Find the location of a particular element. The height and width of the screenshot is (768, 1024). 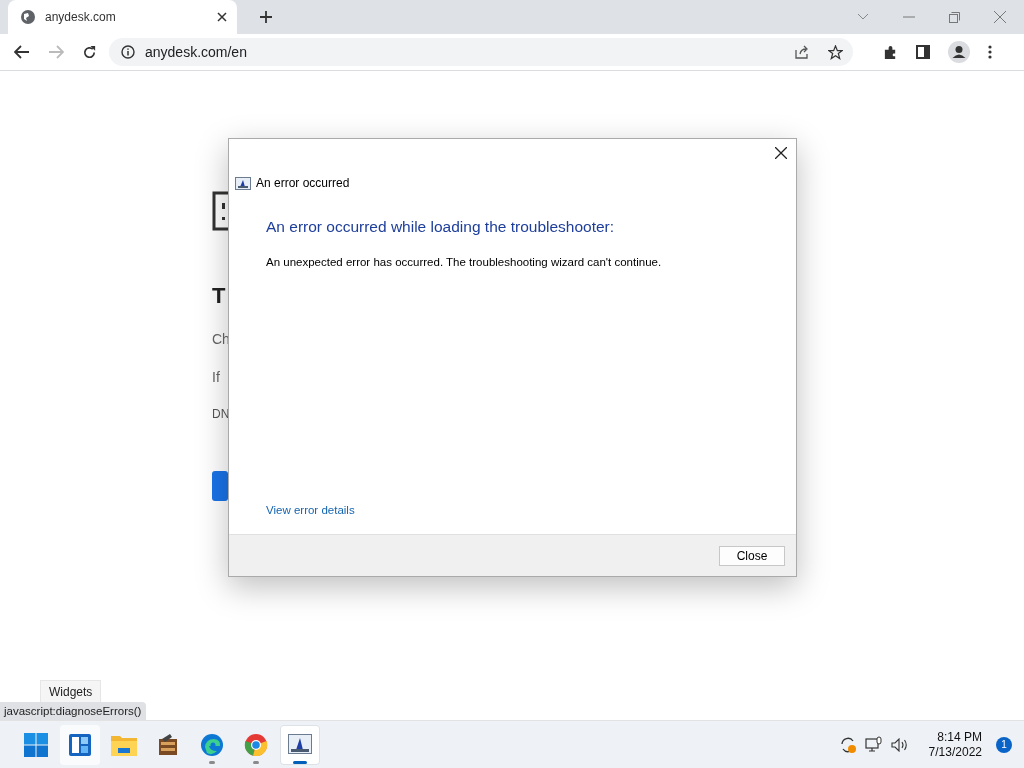

notification-badge: 1 is located at coordinates (1004, 744).